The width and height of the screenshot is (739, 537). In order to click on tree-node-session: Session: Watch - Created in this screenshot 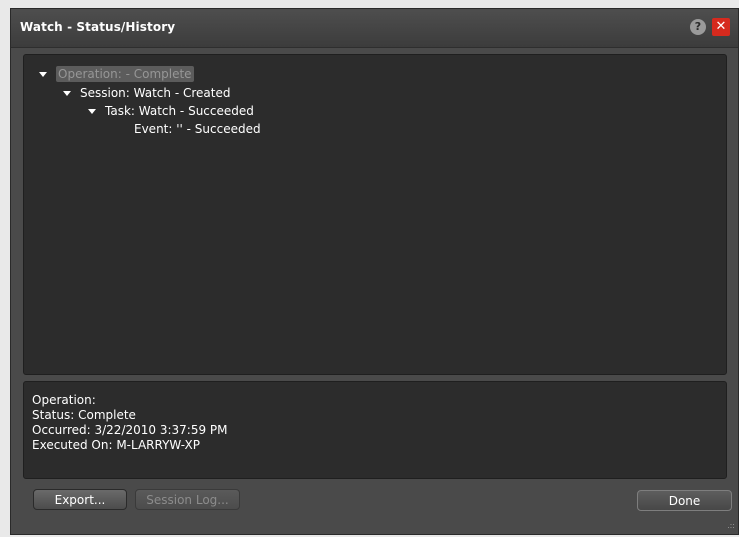, I will do `click(146, 93)`.